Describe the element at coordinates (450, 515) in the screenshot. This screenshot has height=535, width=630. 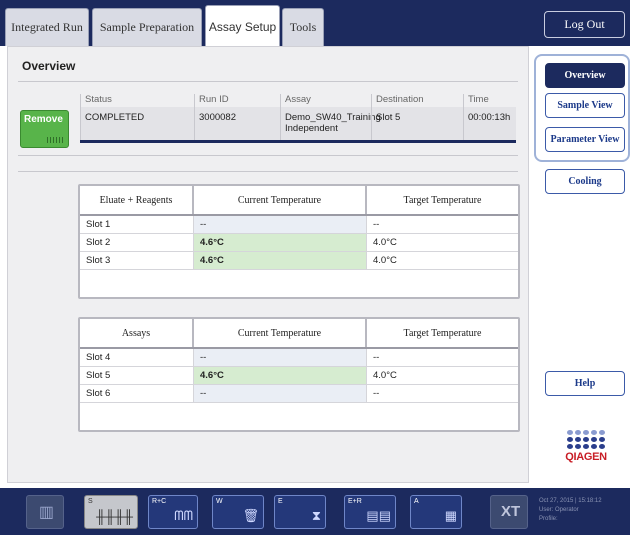
I see `assay-plate-icon: ▦` at that location.